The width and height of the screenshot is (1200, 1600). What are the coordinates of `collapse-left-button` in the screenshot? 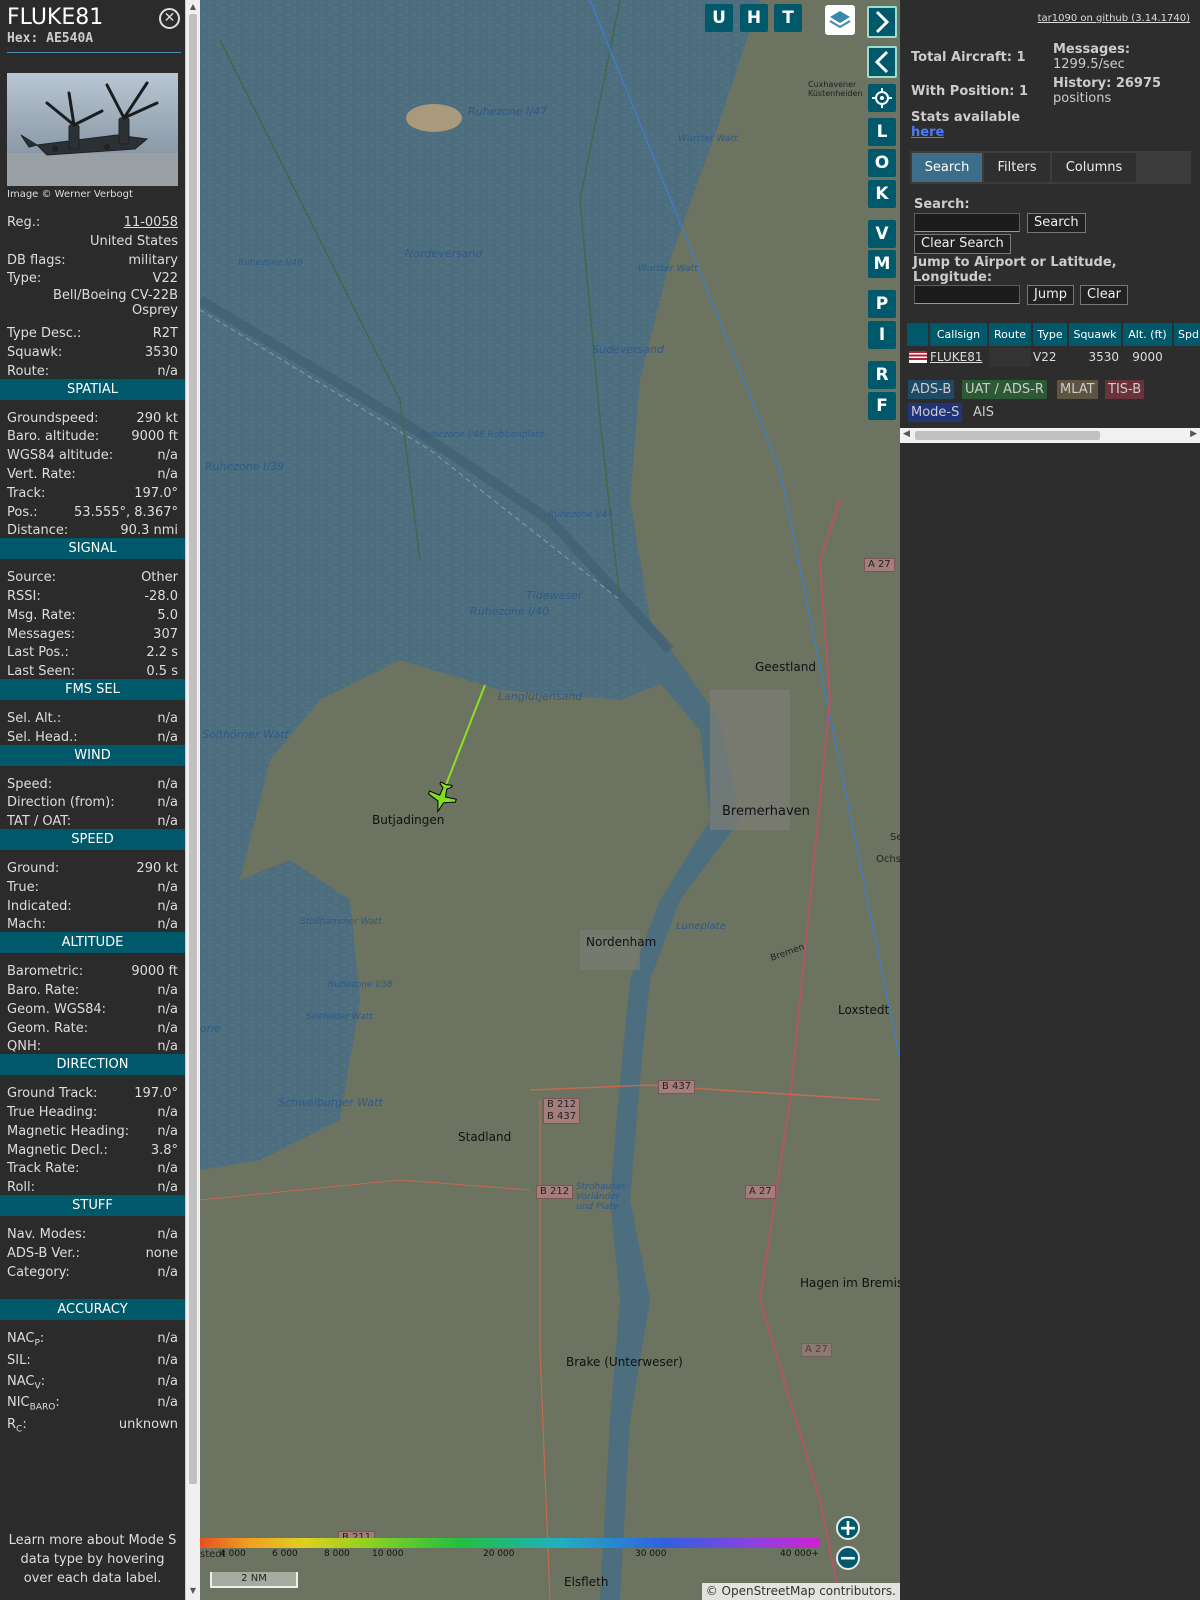 It's located at (882, 62).